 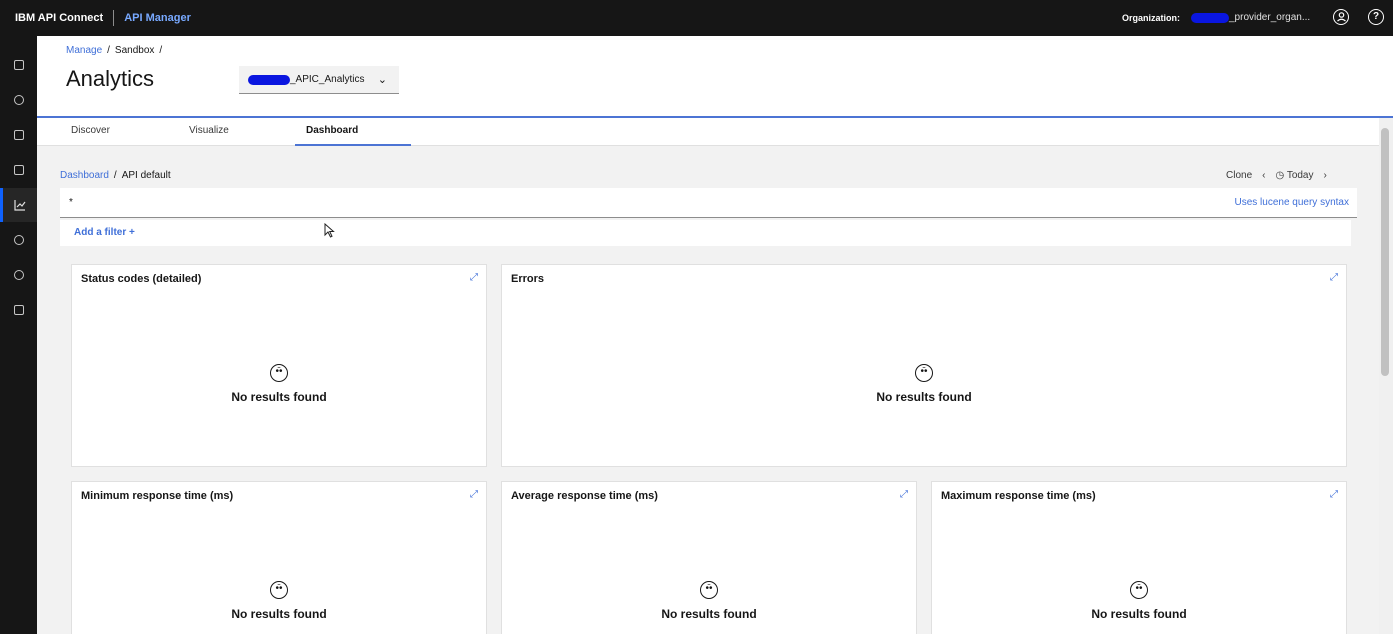 What do you see at coordinates (141, 279) in the screenshot?
I see `panel-title: Status codes (detailed)` at bounding box center [141, 279].